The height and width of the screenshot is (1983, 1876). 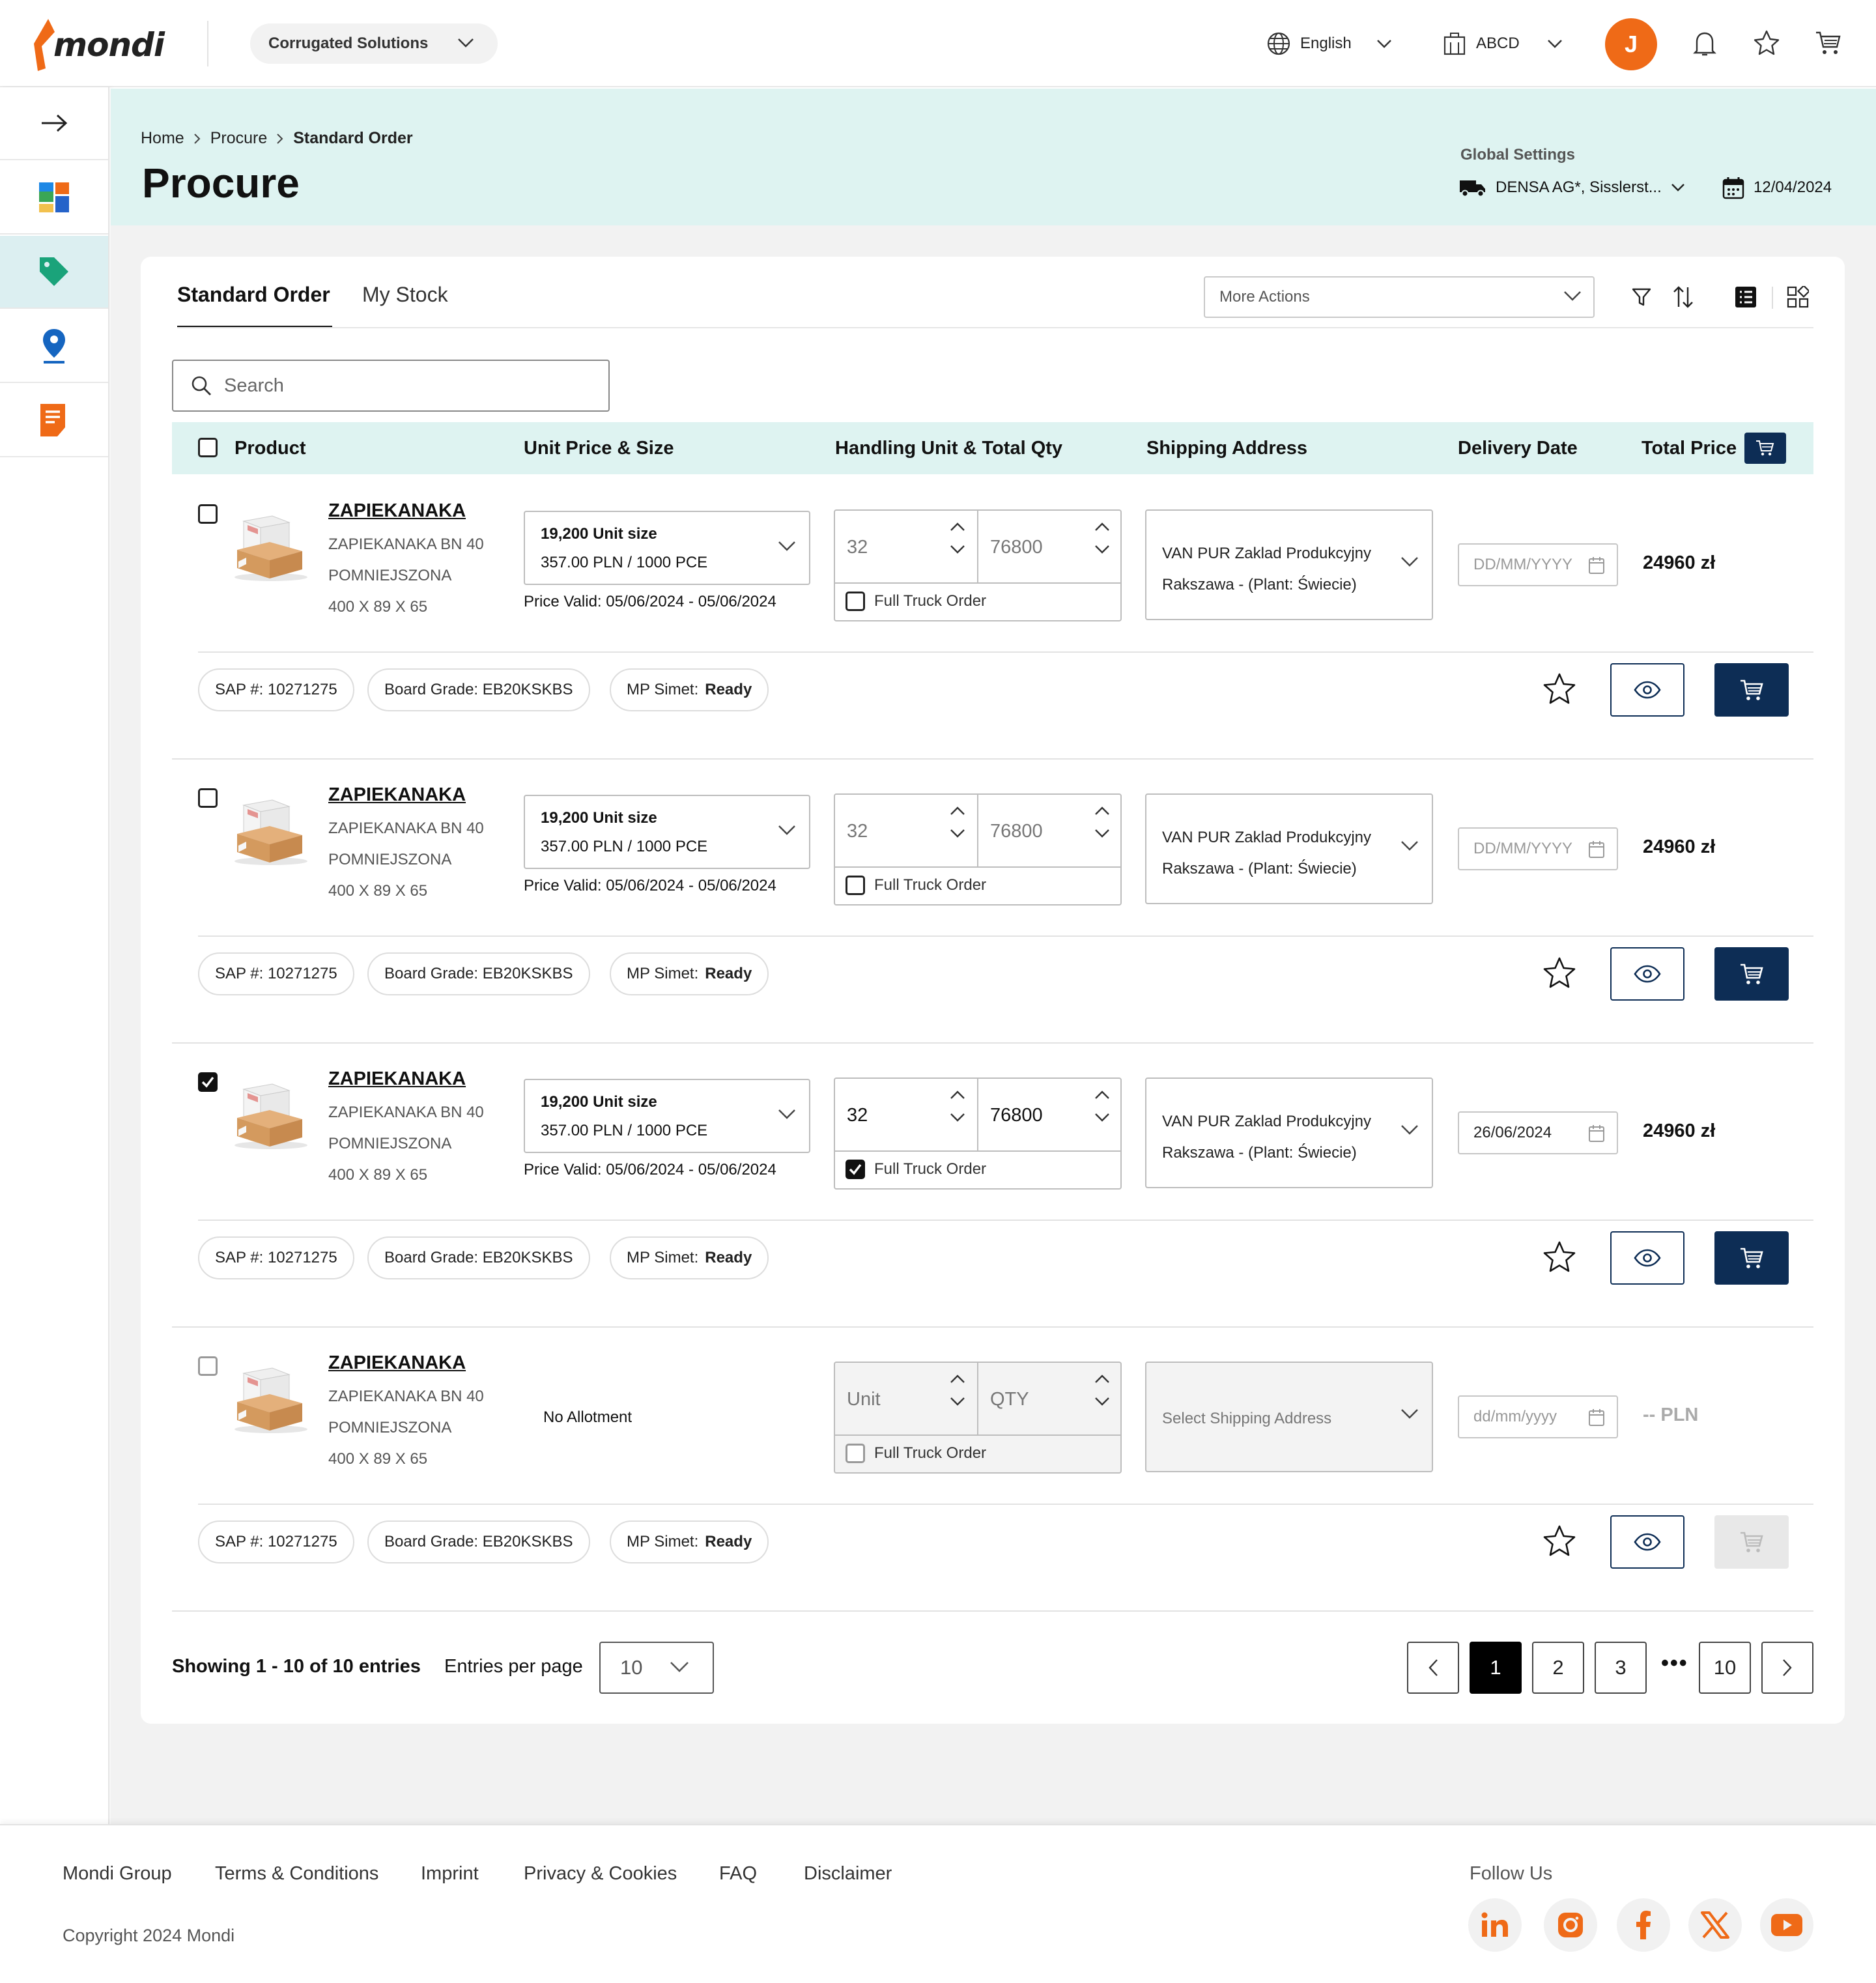 I want to click on instagram-link, so click(x=1571, y=1925).